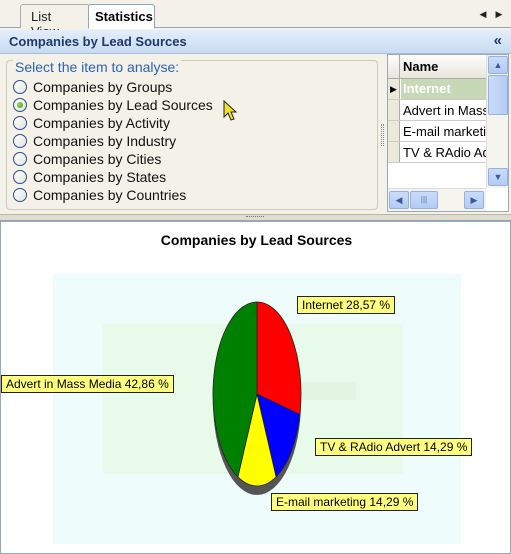 The width and height of the screenshot is (511, 554). What do you see at coordinates (123, 105) in the screenshot?
I see `radio-label: Companies by Lead Sources` at bounding box center [123, 105].